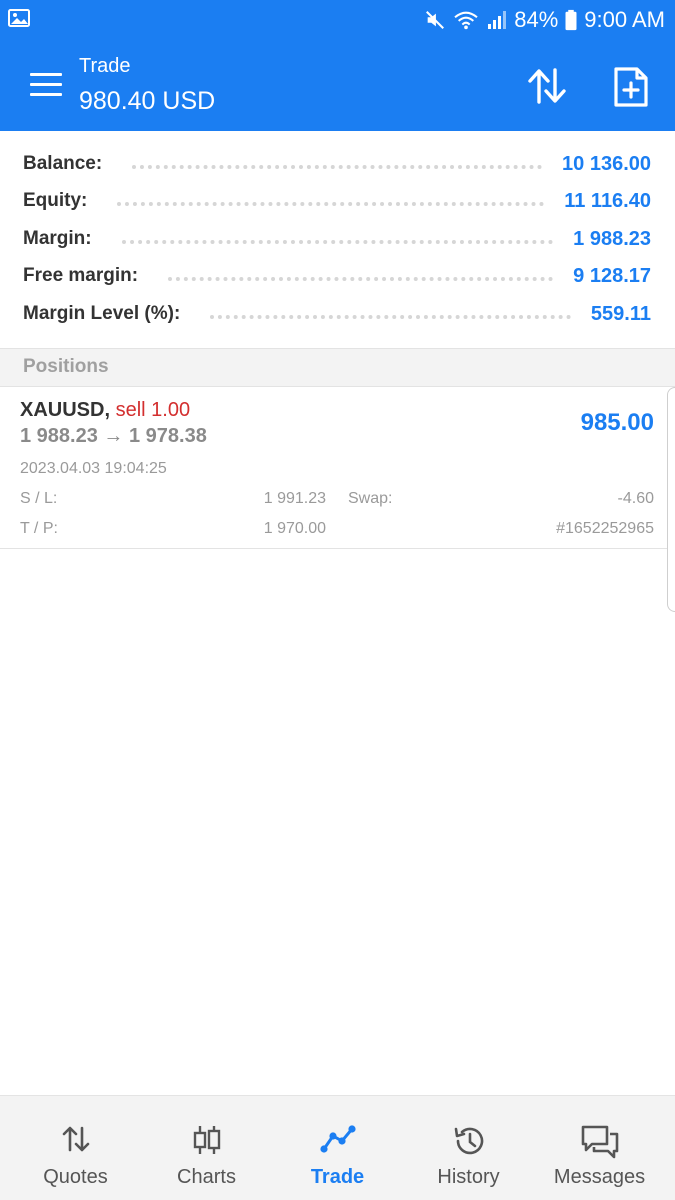 The height and width of the screenshot is (1200, 675). Describe the element at coordinates (468, 1141) in the screenshot. I see `history-icon` at that location.